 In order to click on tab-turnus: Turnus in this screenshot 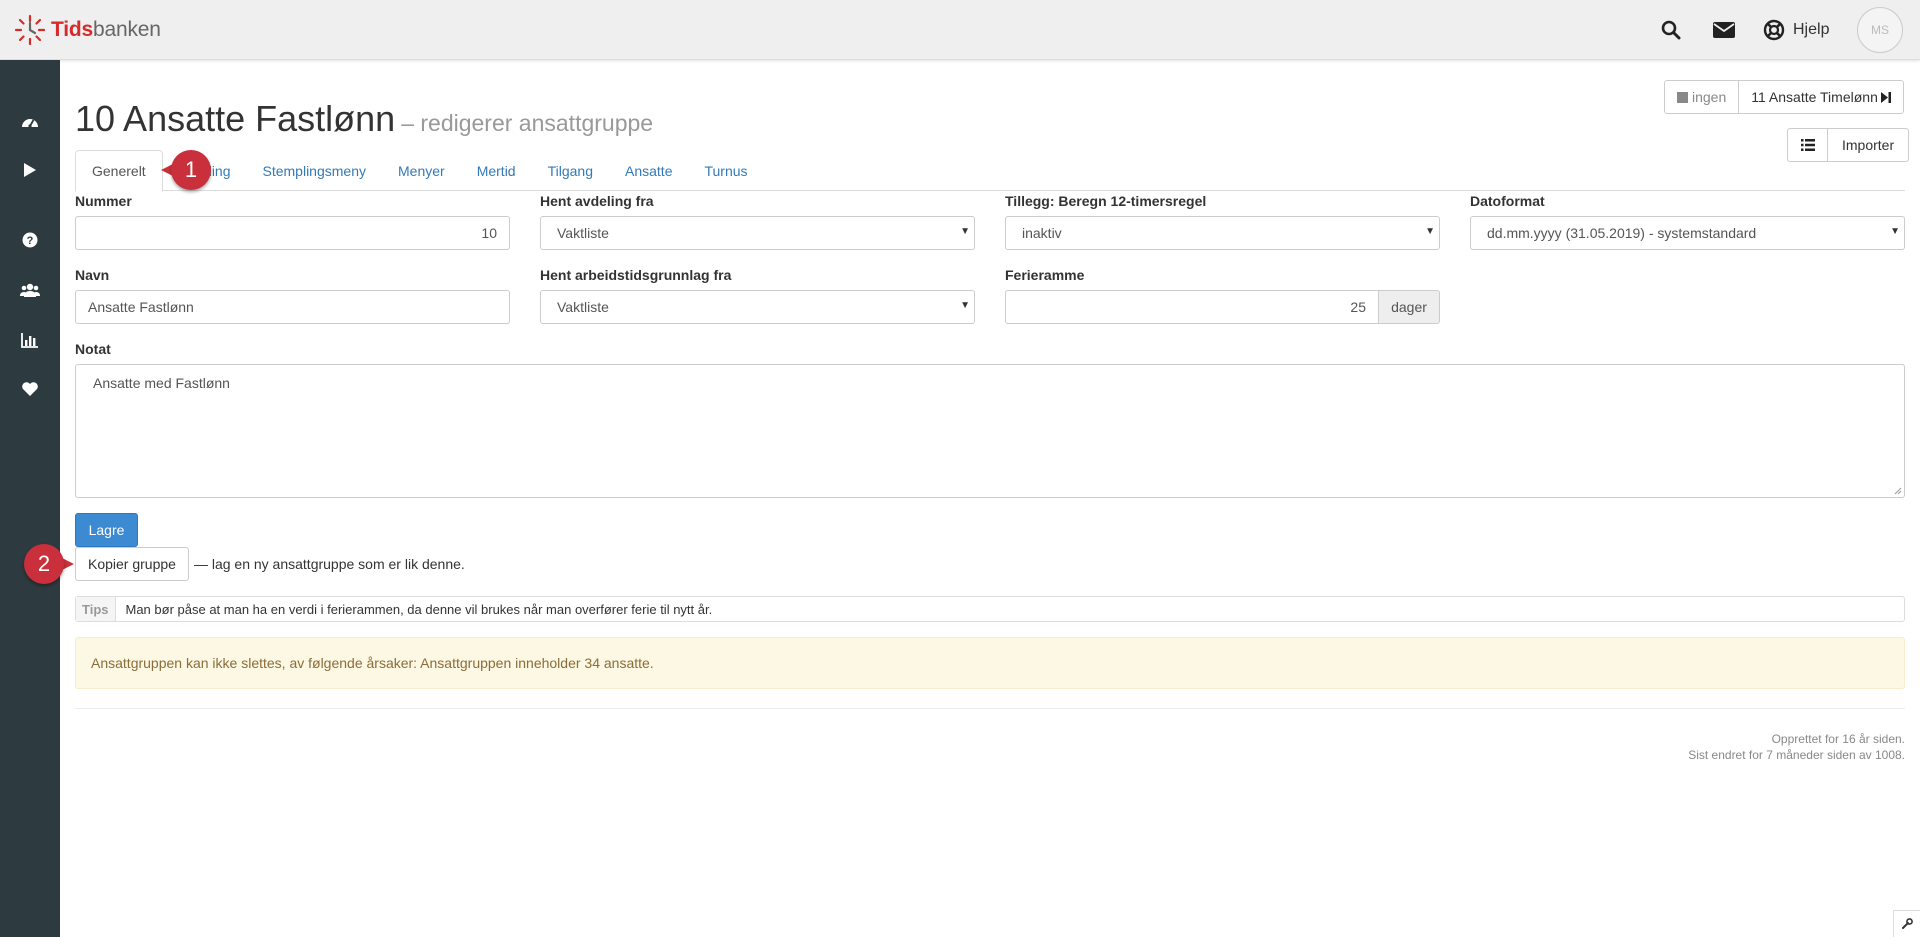, I will do `click(725, 170)`.